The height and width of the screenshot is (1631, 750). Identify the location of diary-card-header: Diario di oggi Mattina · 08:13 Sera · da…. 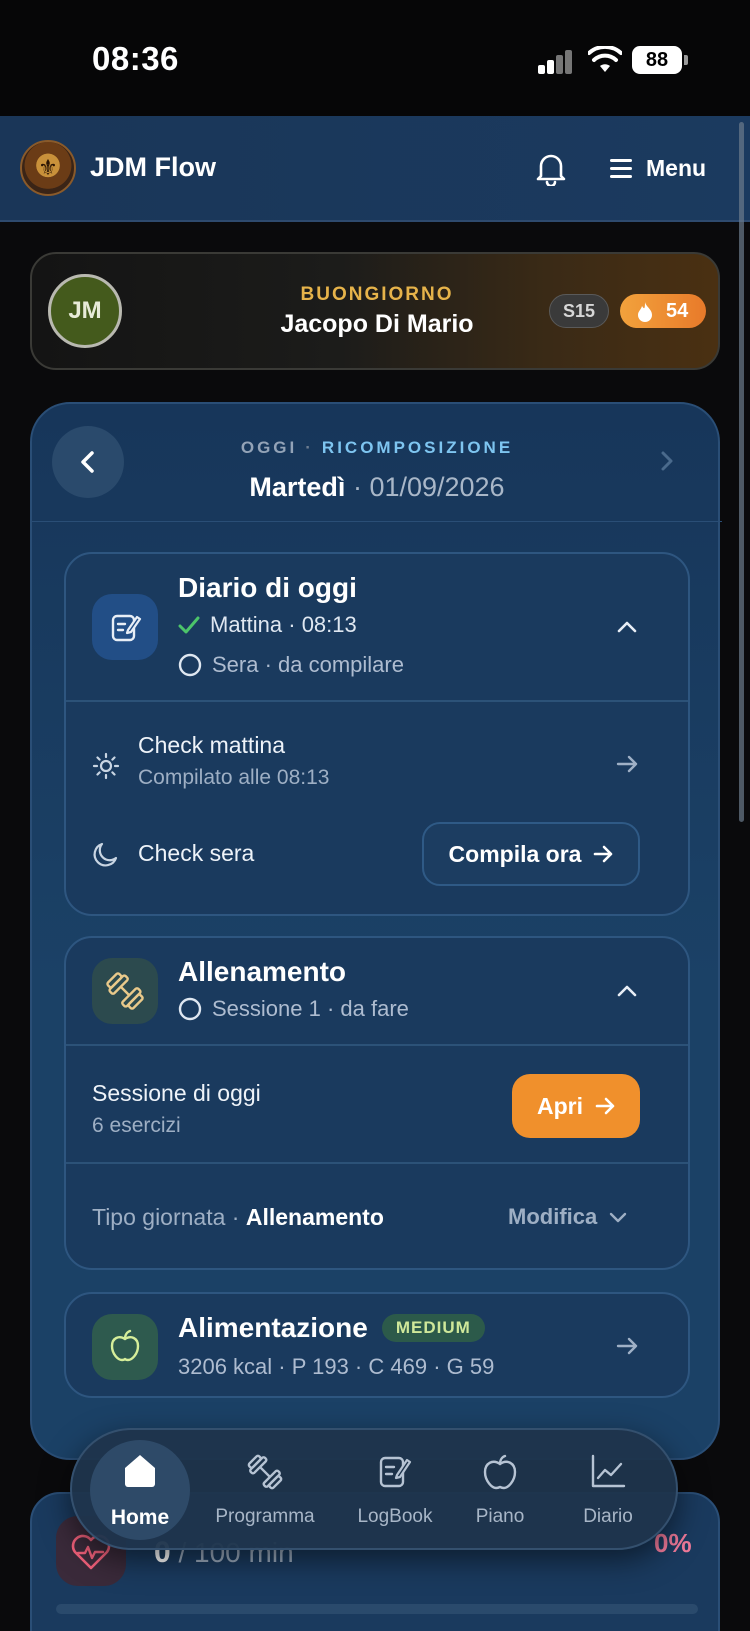
(377, 628).